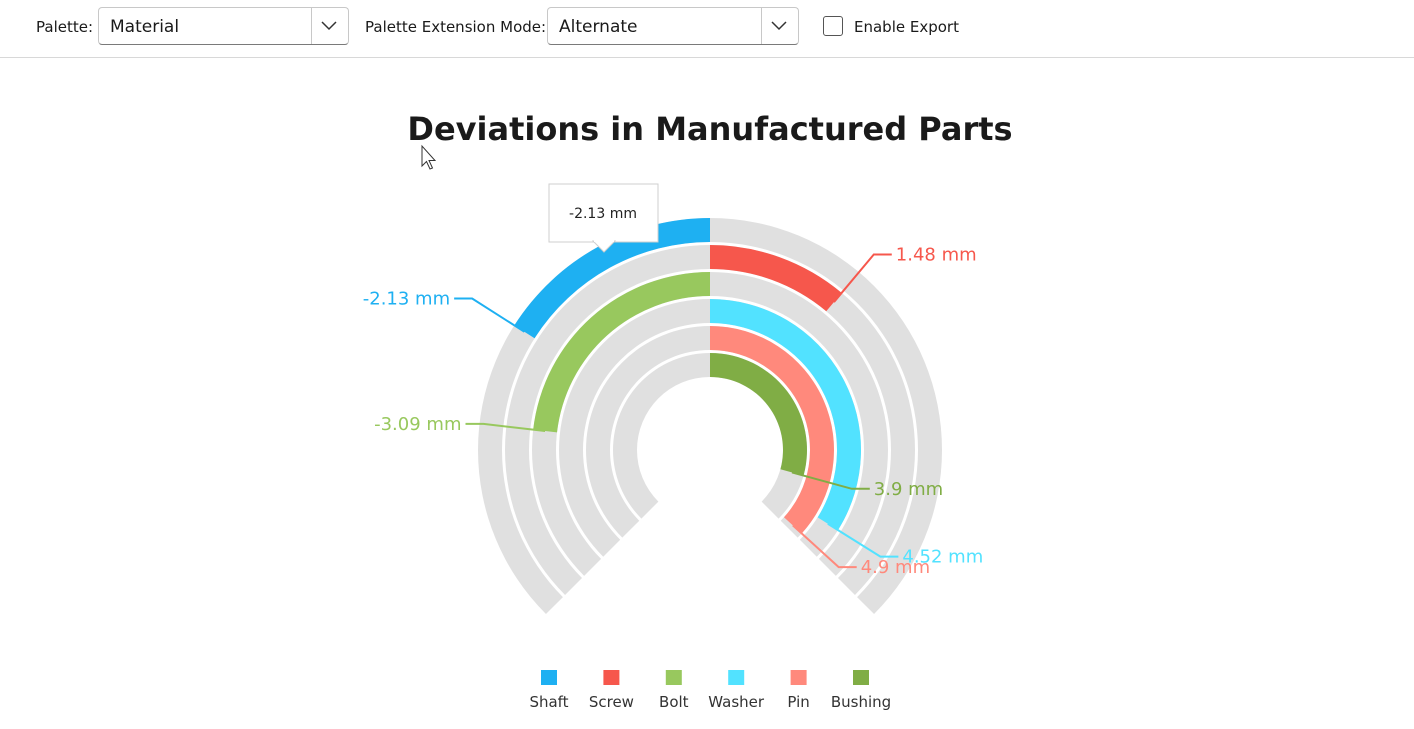  I want to click on legend-label-bolt: Bolt, so click(674, 702).